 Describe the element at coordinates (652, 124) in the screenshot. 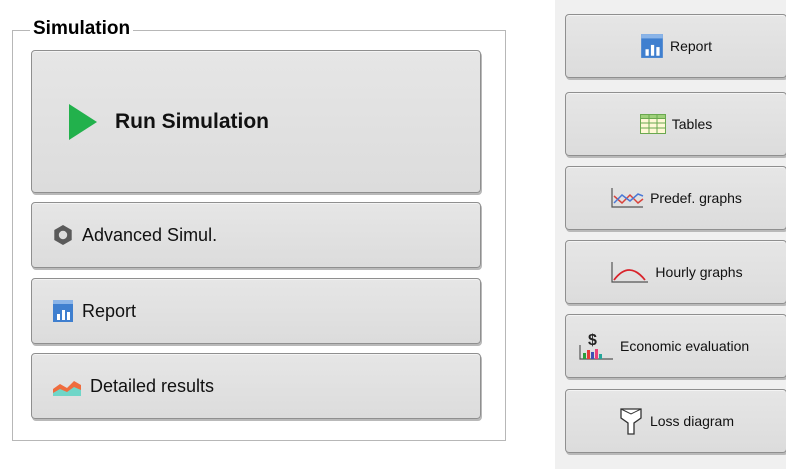

I see `table-icon` at that location.